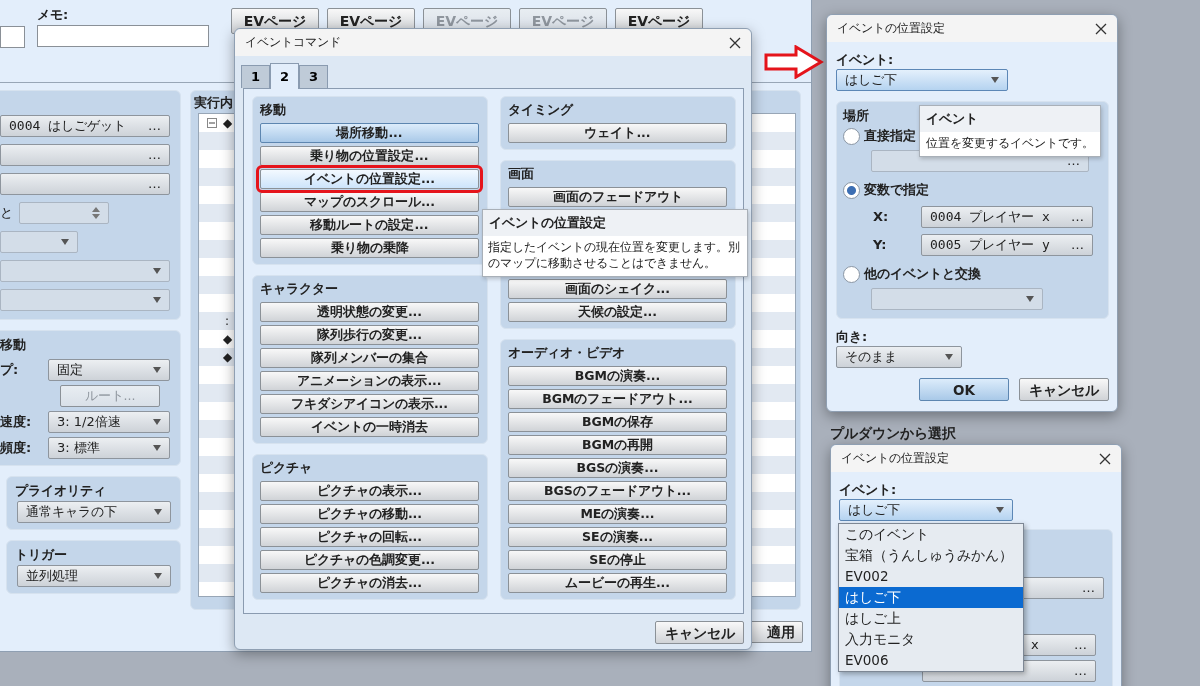 The height and width of the screenshot is (686, 1200). What do you see at coordinates (922, 274) in the screenshot?
I see `radio-label: 他のイベントと交換` at bounding box center [922, 274].